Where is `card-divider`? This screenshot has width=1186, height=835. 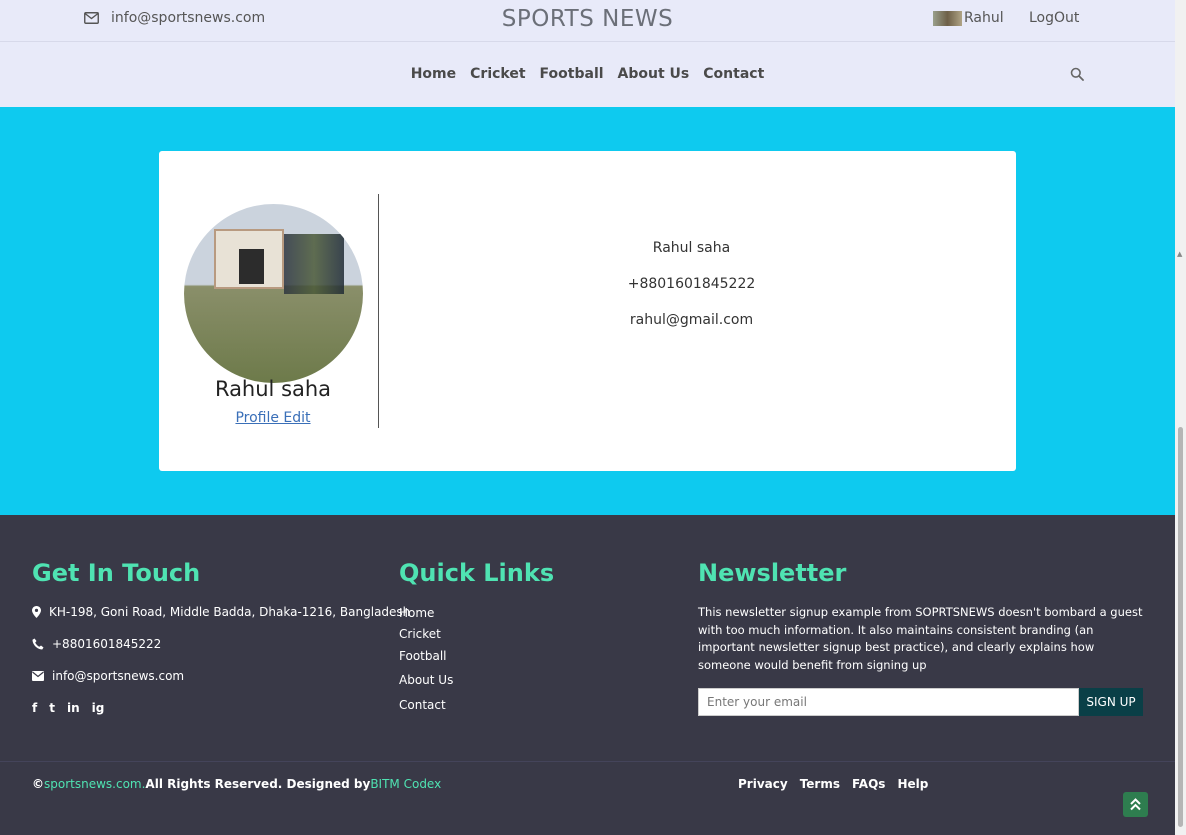
card-divider is located at coordinates (378, 311).